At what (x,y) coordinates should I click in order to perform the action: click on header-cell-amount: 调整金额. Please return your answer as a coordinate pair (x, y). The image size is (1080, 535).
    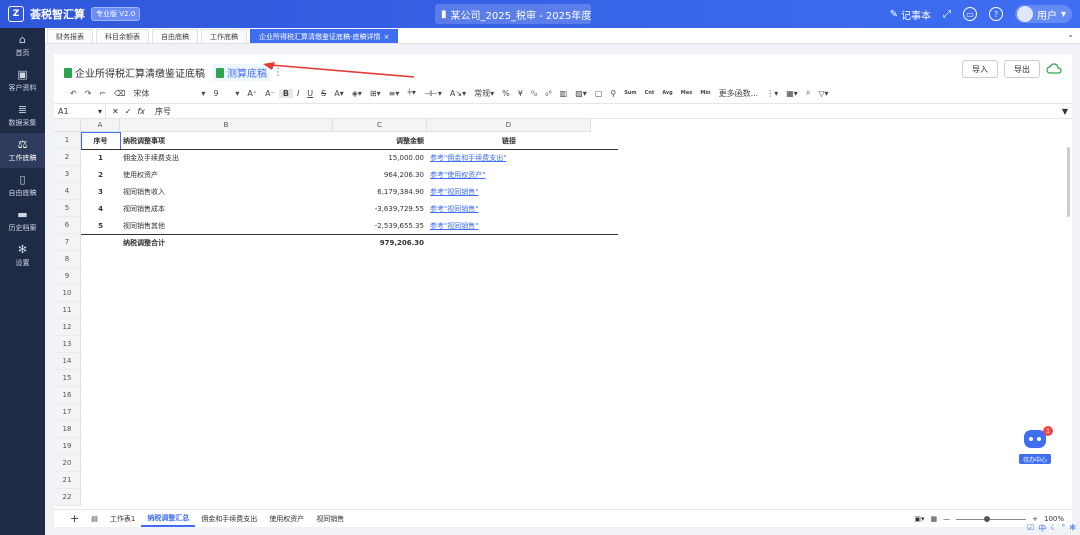
    Looking at the image, I should click on (380, 140).